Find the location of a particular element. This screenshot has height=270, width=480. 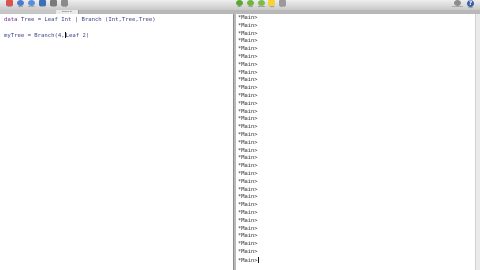

preferences-button: Preferences is located at coordinates (457, 5).